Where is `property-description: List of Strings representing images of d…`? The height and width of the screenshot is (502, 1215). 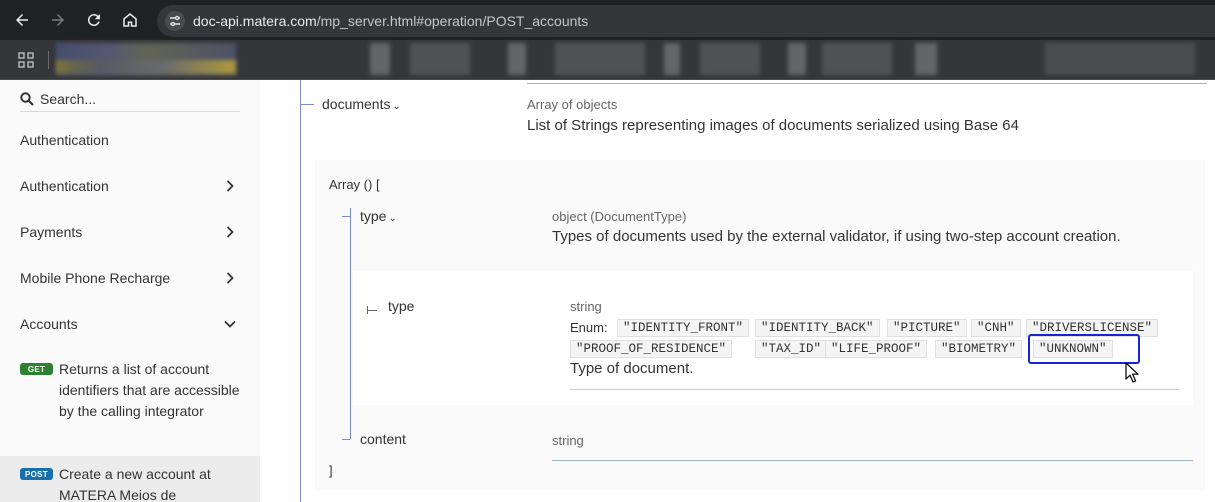
property-description: List of Strings representing images of d… is located at coordinates (773, 125).